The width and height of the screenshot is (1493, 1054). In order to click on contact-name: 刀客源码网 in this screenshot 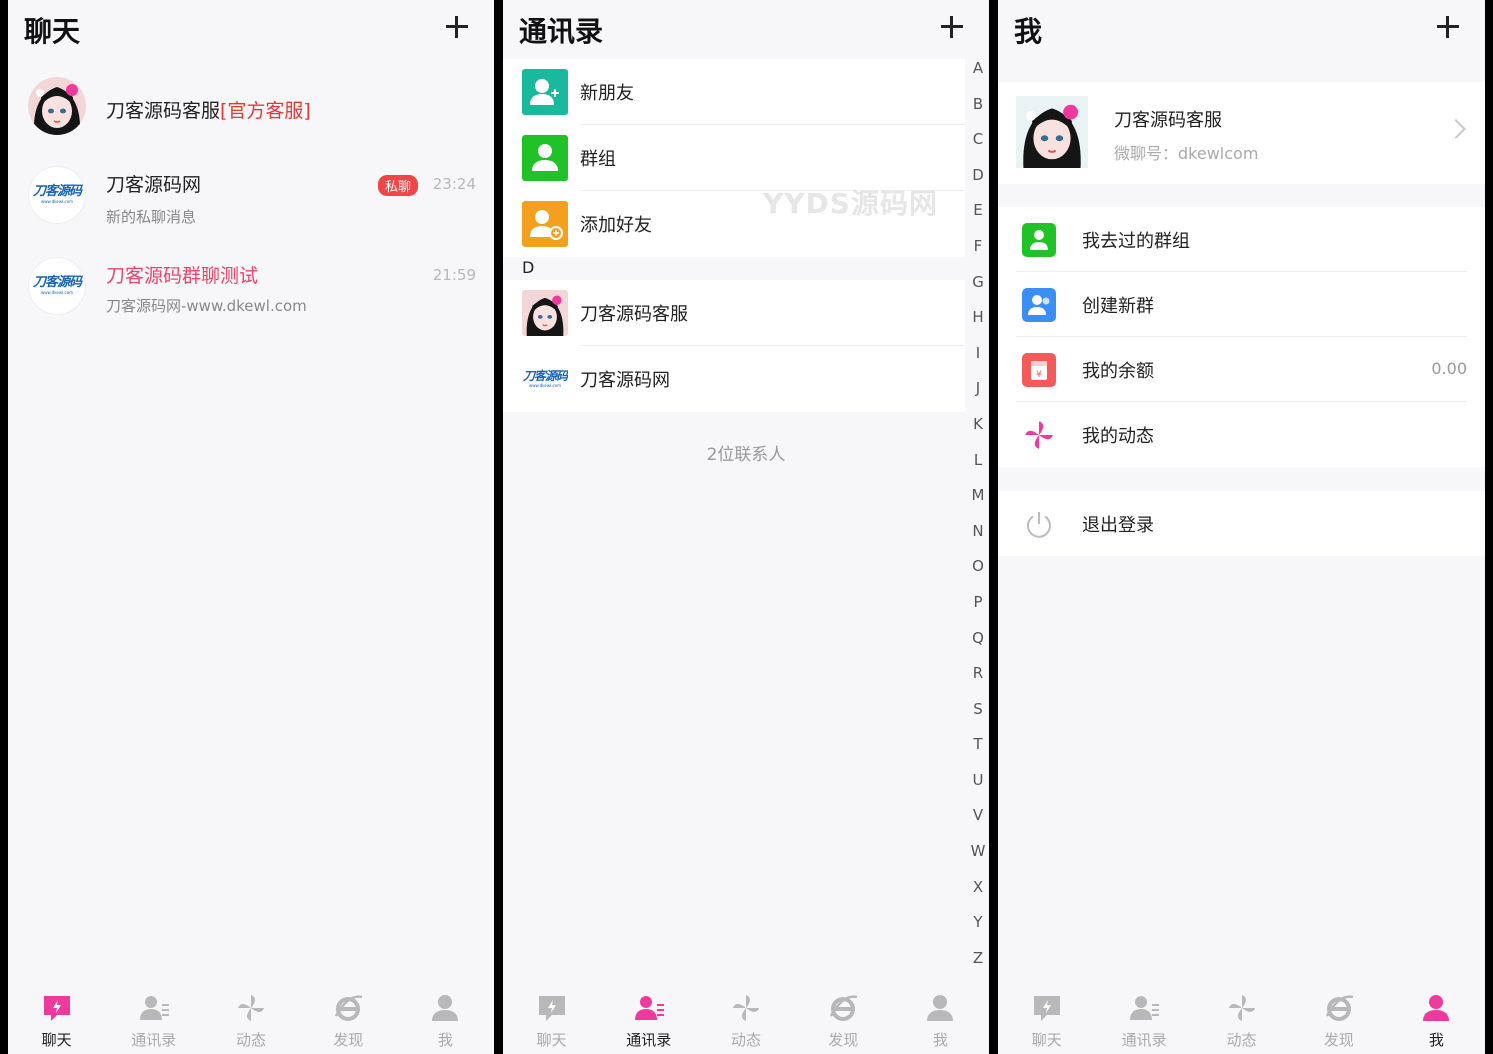, I will do `click(625, 380)`.